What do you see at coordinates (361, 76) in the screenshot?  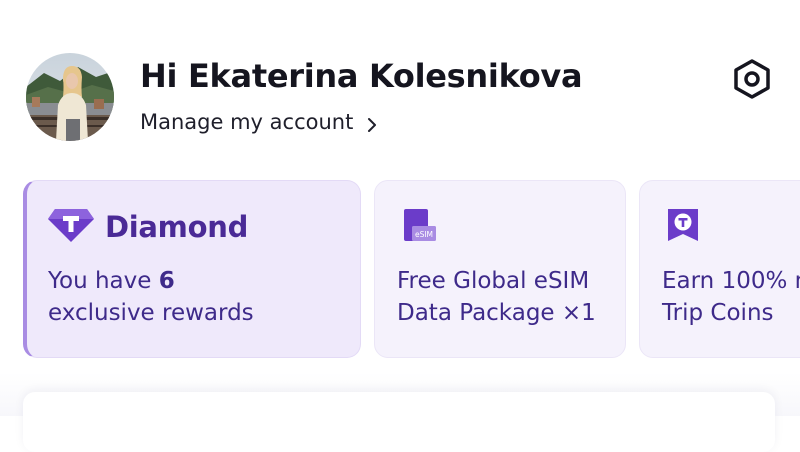 I see `greeting-title: Hi Ekaterina Kolesnikova` at bounding box center [361, 76].